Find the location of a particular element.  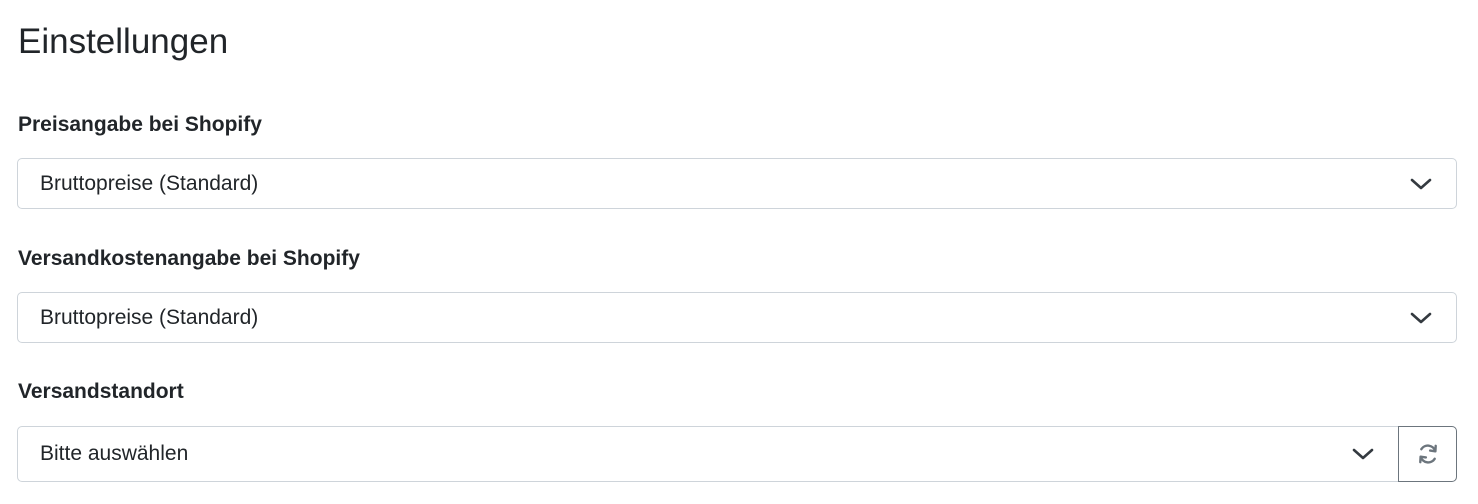

shipping-location-selected-value: Bitte auswählen is located at coordinates (114, 453).